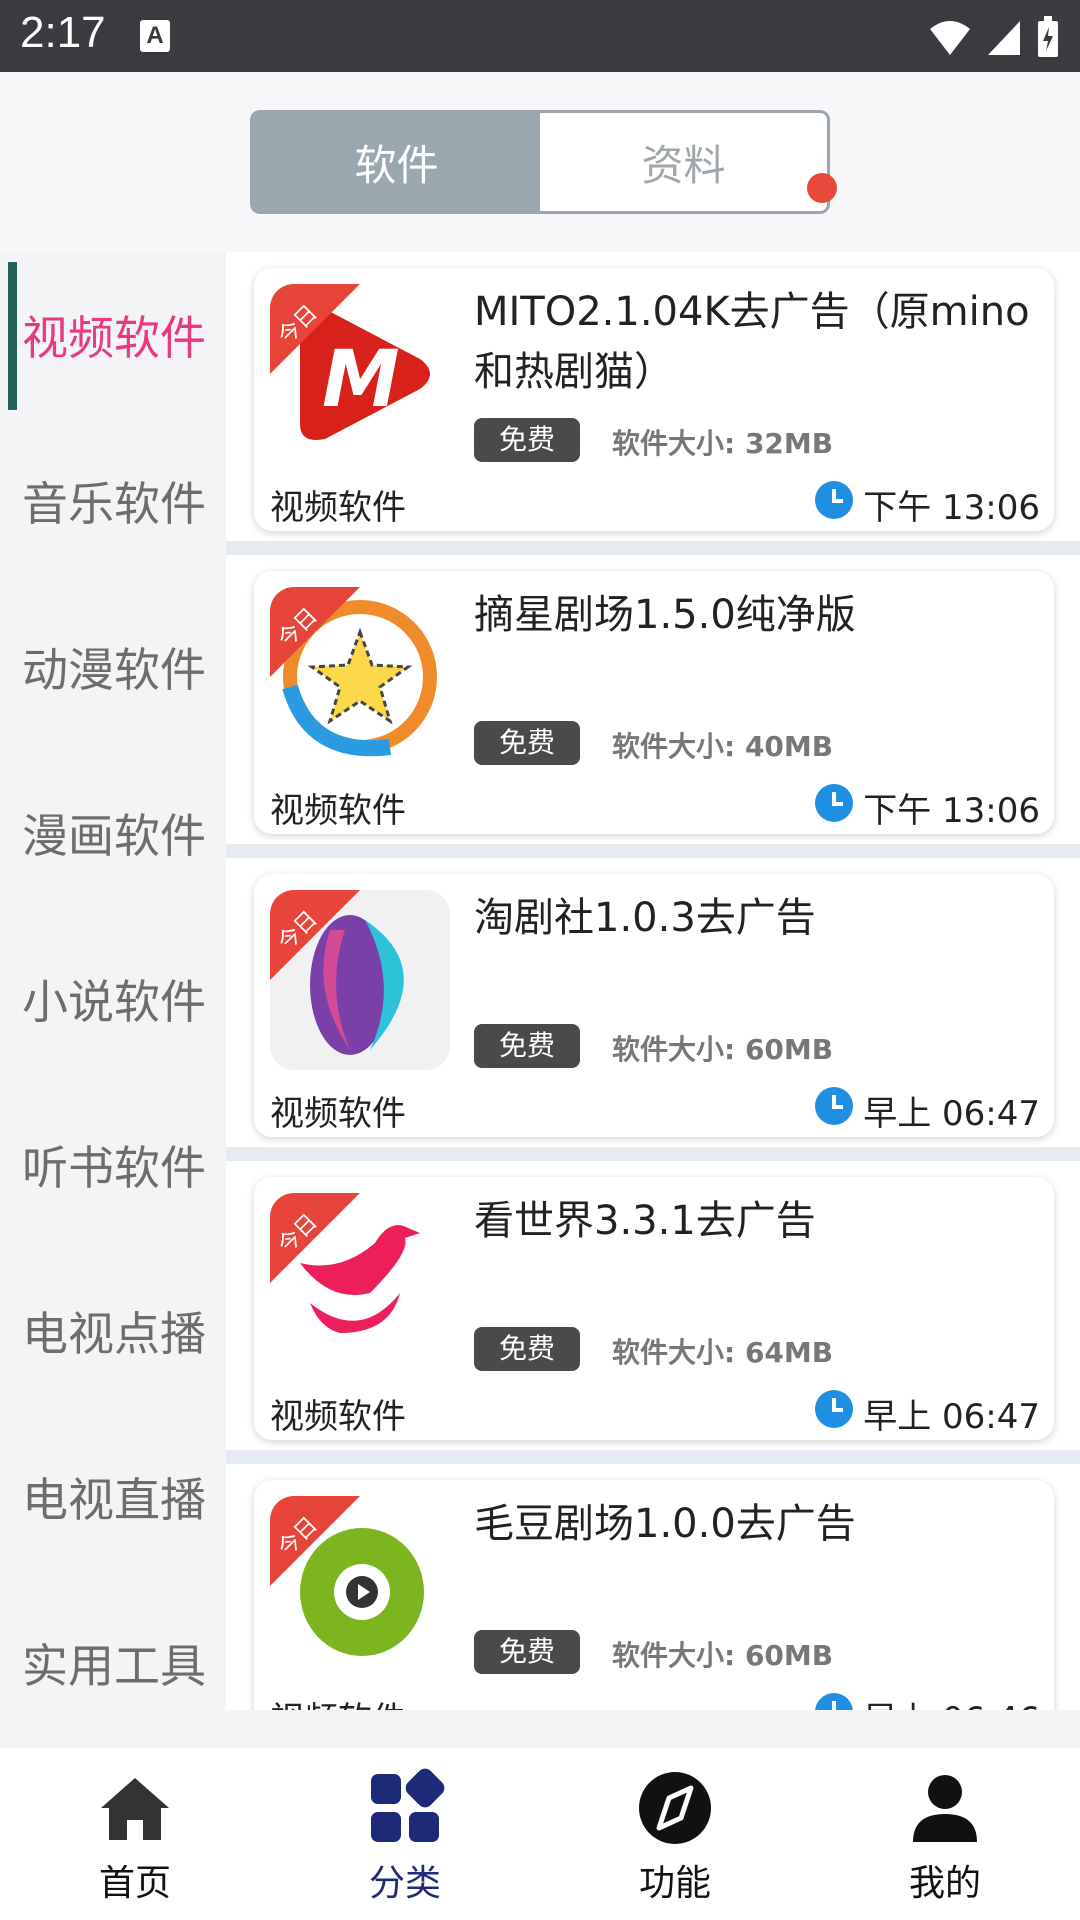 This screenshot has height=1920, width=1080. I want to click on nav-profile: 我的, so click(945, 1834).